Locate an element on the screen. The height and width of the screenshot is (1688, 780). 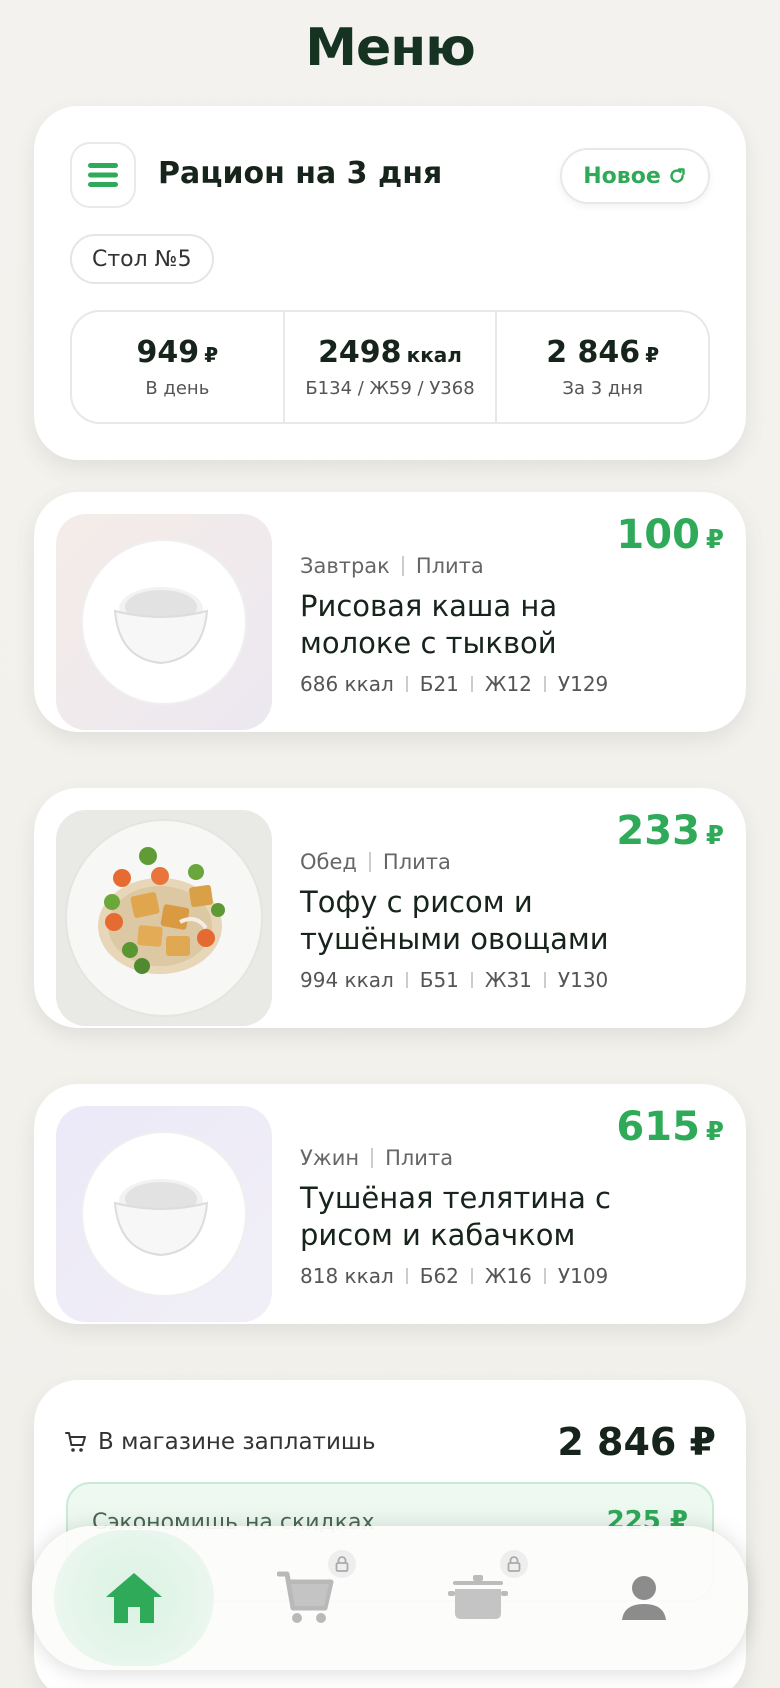
nav-profile is located at coordinates (644, 1598).